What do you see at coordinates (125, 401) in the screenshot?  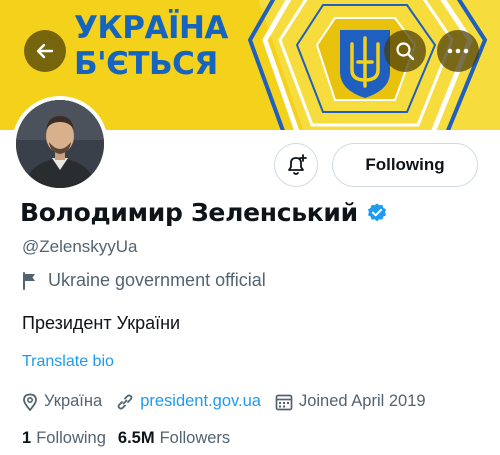 I see `link-icon` at bounding box center [125, 401].